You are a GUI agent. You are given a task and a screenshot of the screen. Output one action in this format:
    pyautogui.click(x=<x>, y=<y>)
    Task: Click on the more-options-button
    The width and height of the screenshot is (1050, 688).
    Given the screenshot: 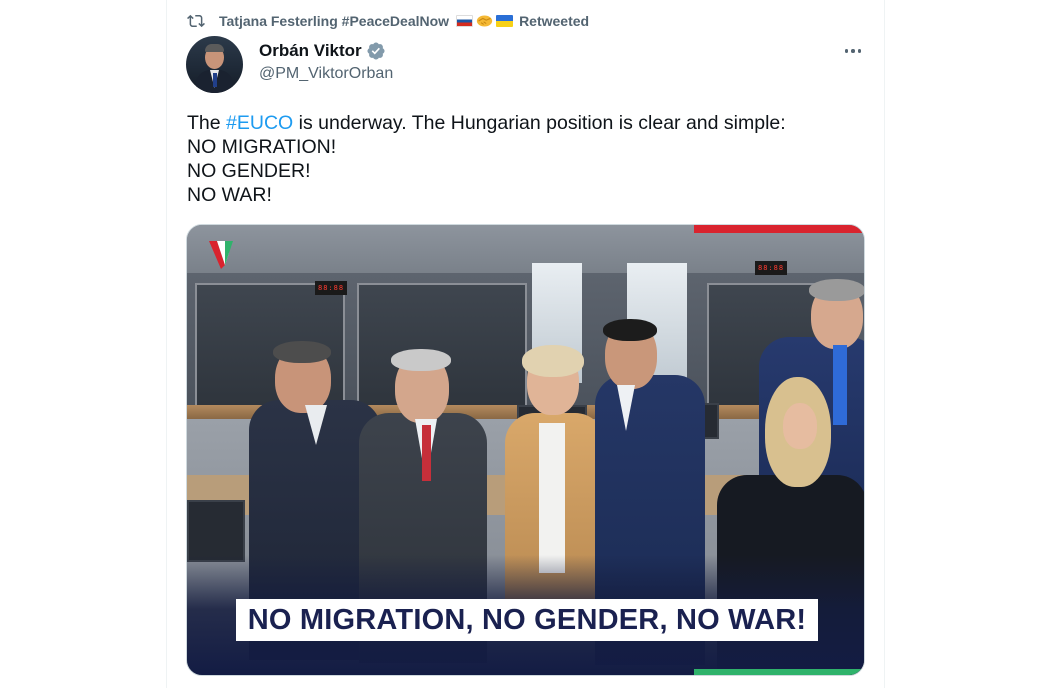 What is the action you would take?
    pyautogui.click(x=853, y=51)
    